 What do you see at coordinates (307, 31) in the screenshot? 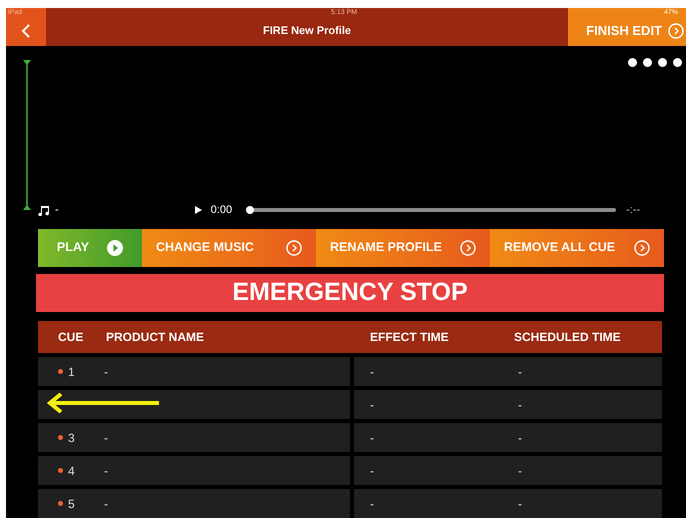
I see `nav-title: FIRE New Profile` at bounding box center [307, 31].